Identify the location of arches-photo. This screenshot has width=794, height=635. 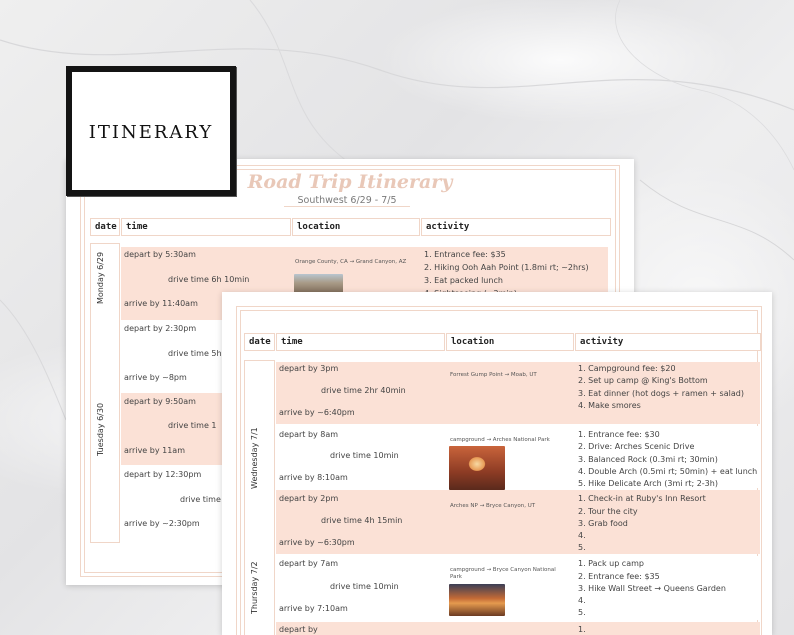
(477, 468).